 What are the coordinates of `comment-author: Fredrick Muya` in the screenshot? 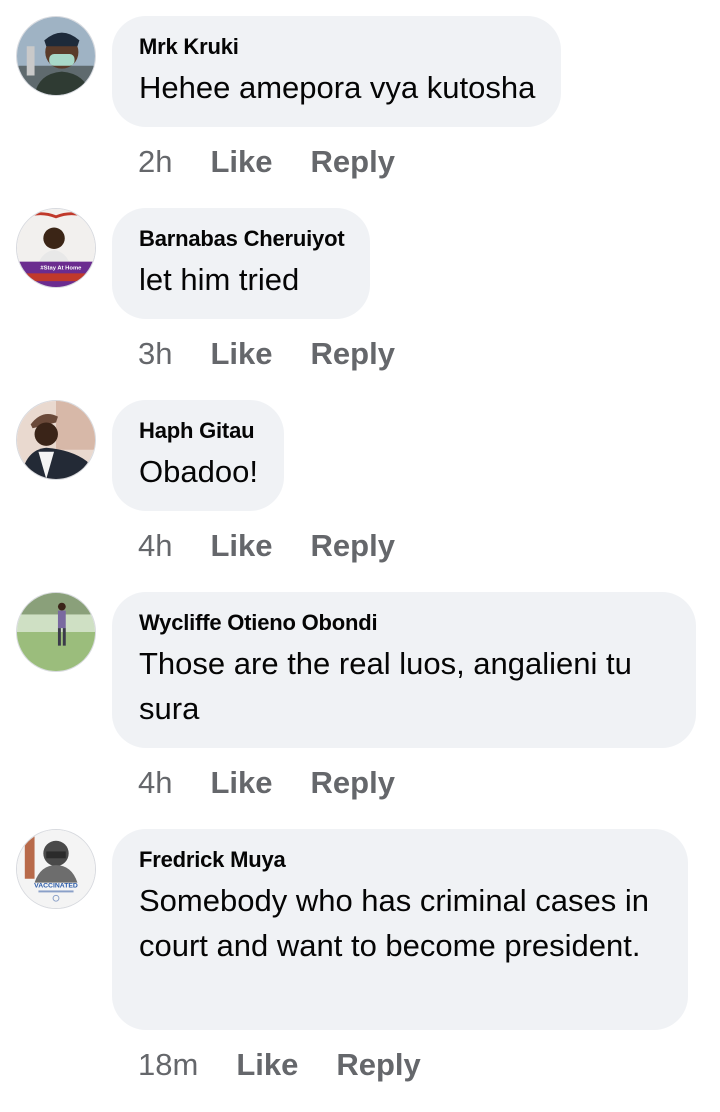 It's located at (400, 860).